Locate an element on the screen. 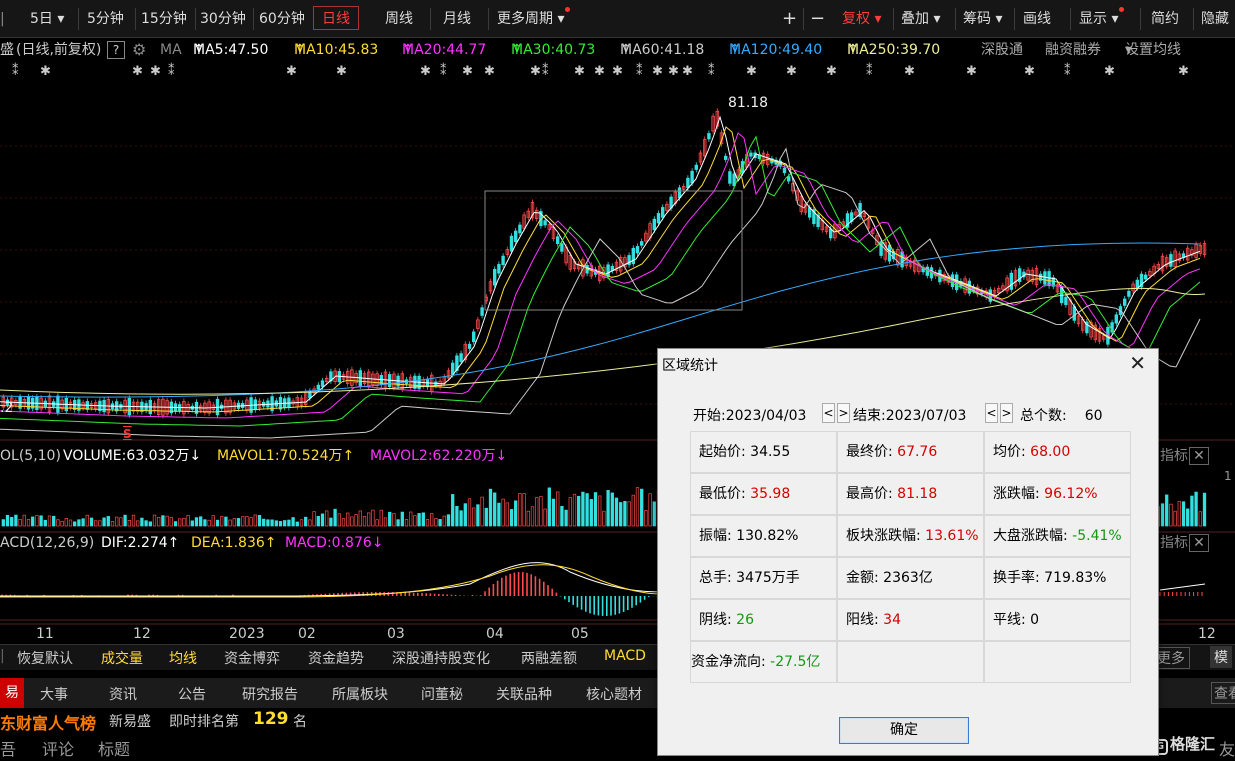 This screenshot has width=1235, height=761. period-15min: 15分钟 is located at coordinates (164, 19).